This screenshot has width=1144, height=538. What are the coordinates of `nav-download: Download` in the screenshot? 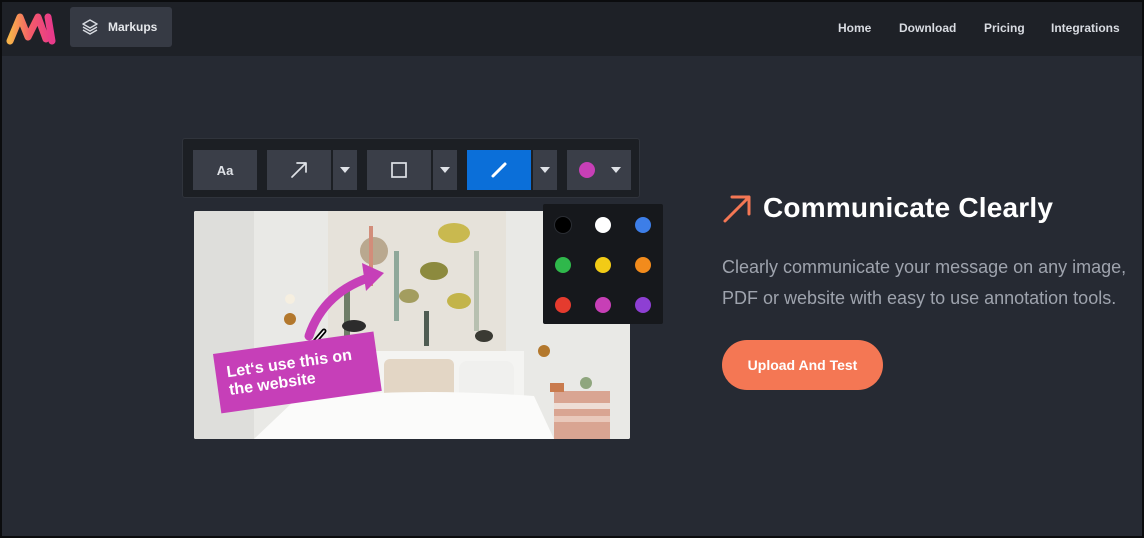 It's located at (927, 28).